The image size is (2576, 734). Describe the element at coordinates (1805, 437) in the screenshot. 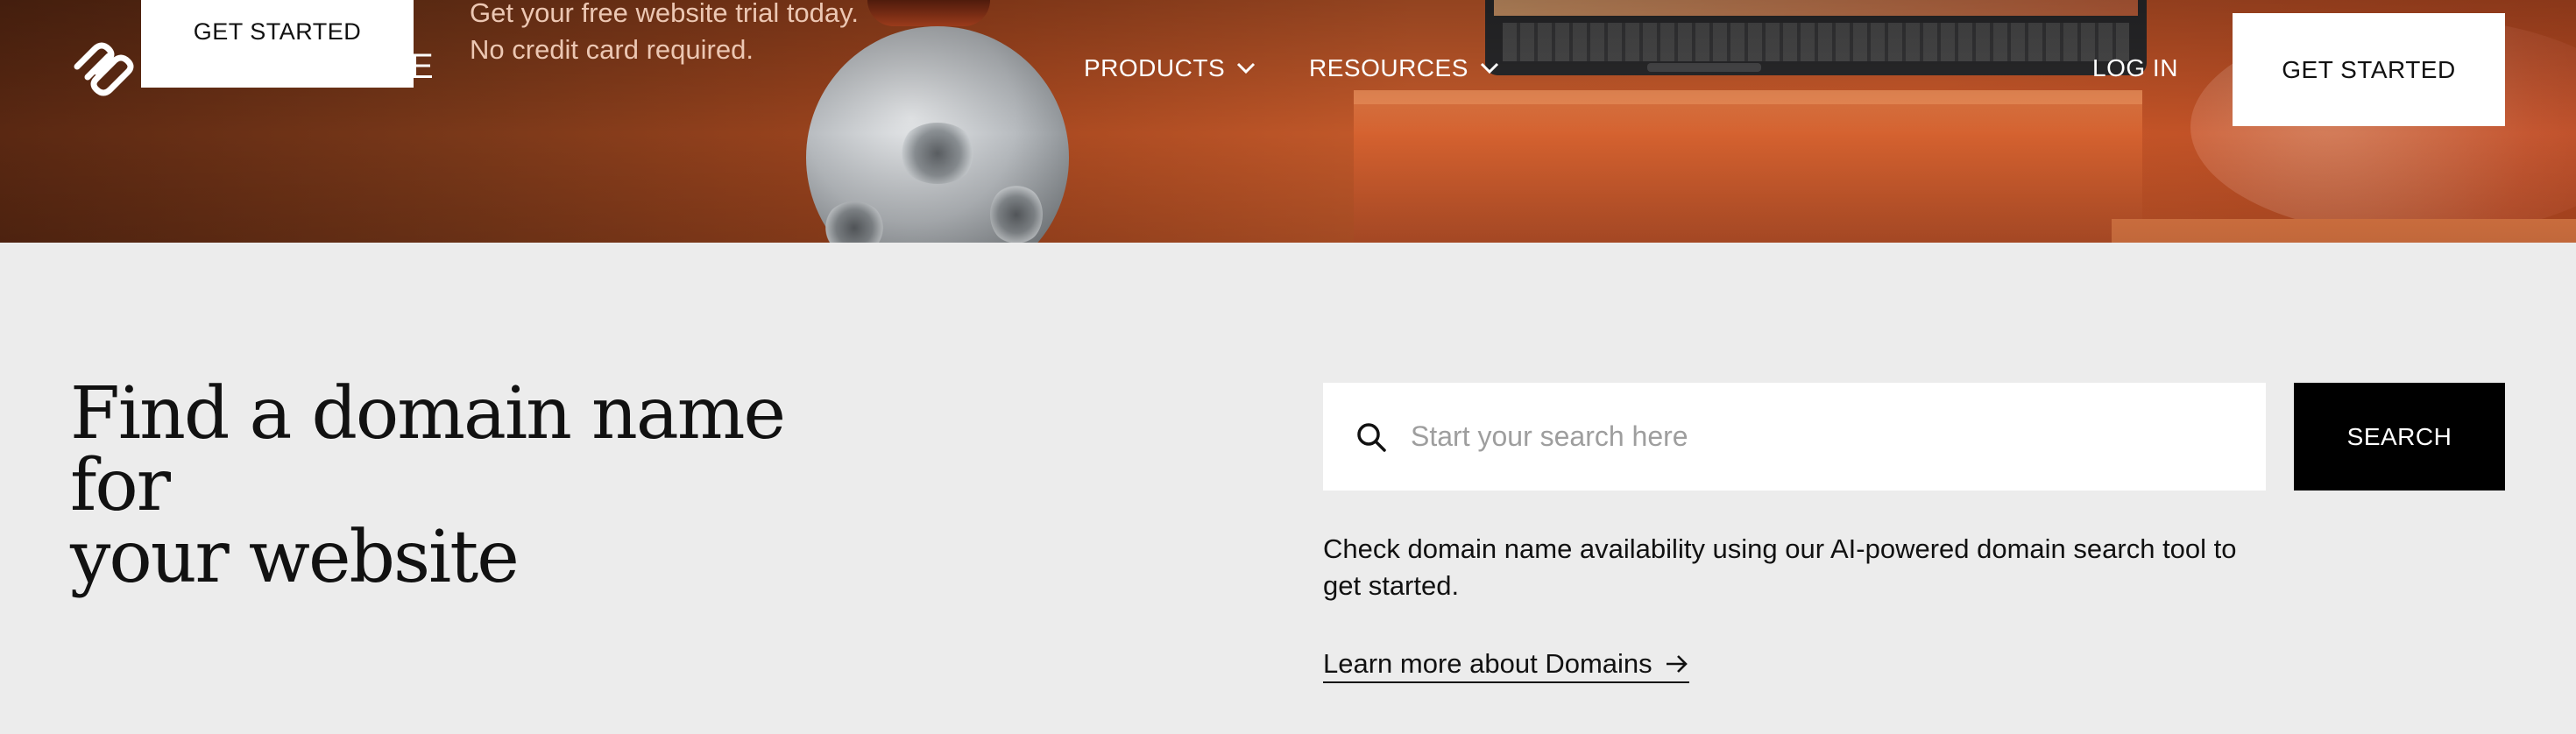

I see `domain-search-input` at that location.